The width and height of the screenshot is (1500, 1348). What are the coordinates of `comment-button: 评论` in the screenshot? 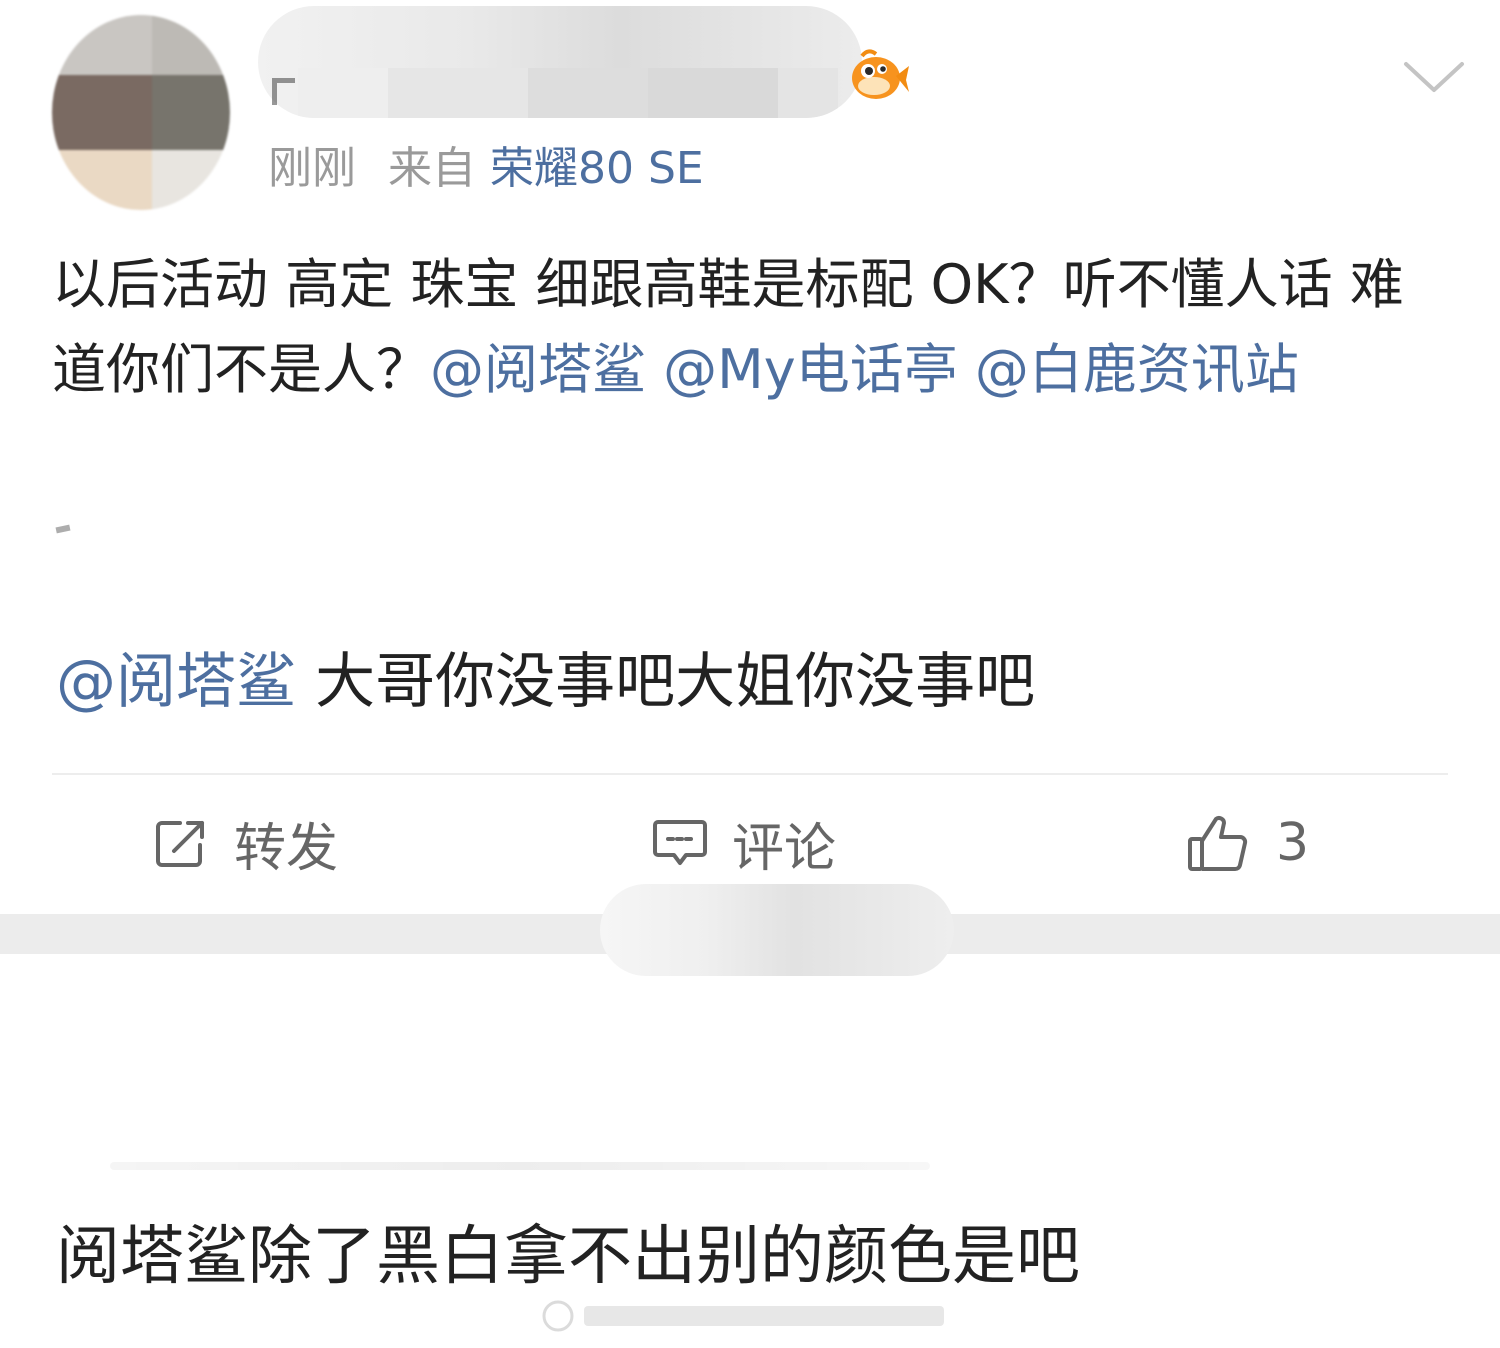 It's located at (744, 843).